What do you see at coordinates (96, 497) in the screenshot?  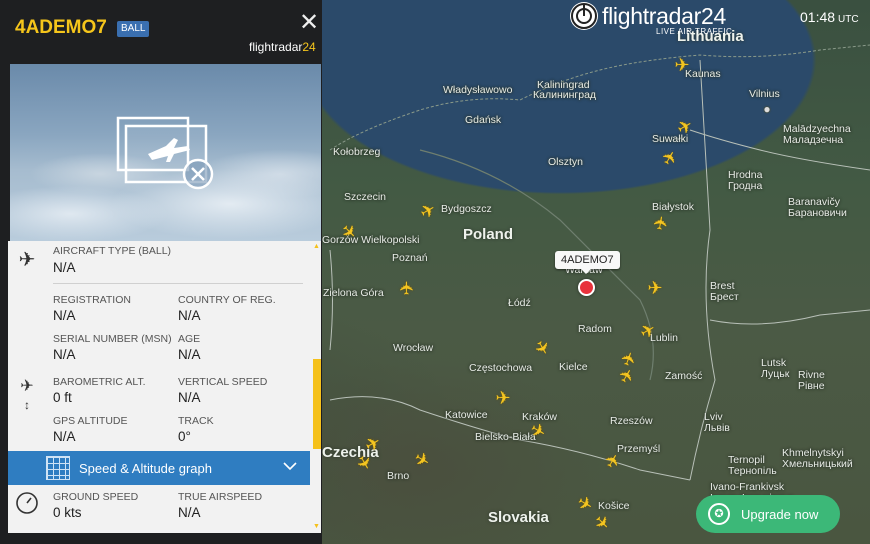 I see `ground-speed-label: GROUND SPEED` at bounding box center [96, 497].